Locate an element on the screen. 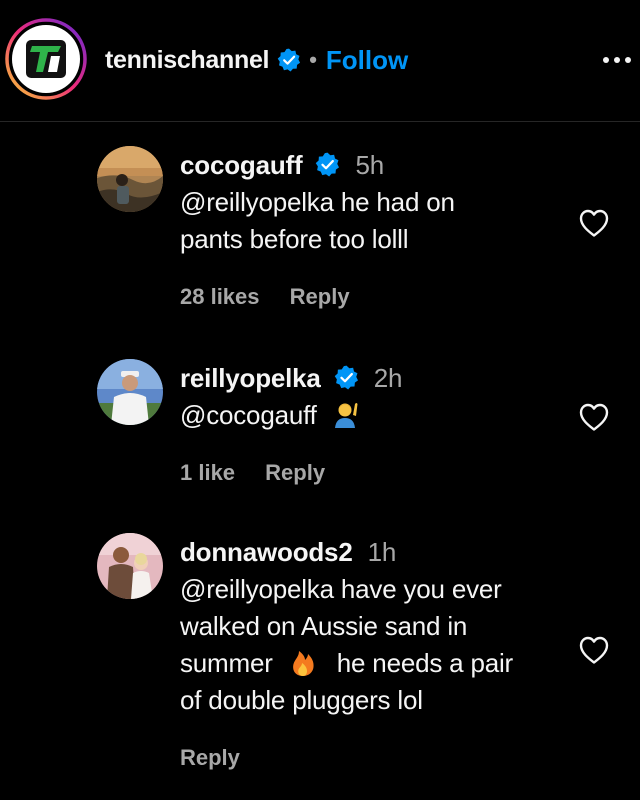 The width and height of the screenshot is (640, 800). more-options-icon is located at coordinates (617, 60).